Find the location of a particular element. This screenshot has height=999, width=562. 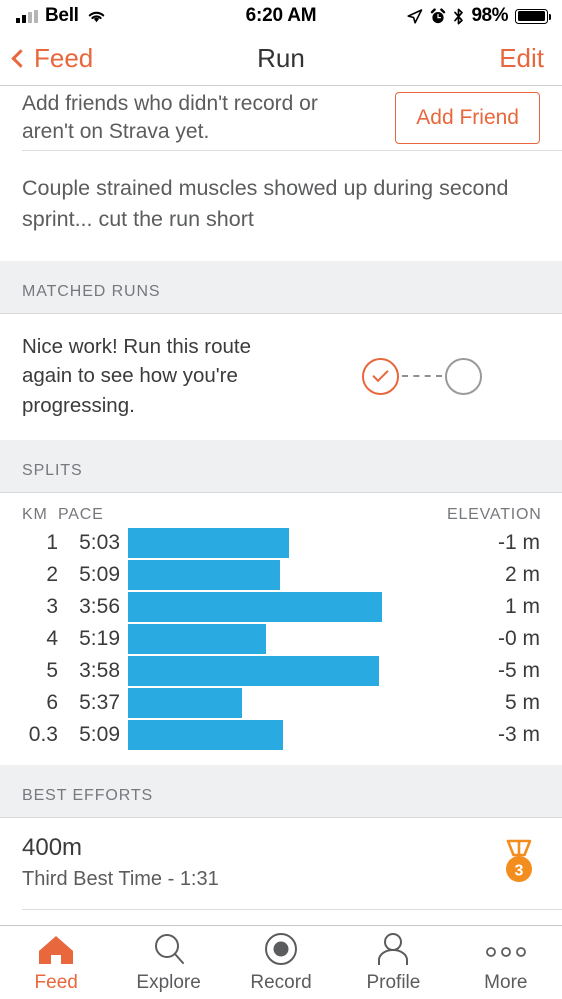

alarm-clock-icon is located at coordinates (438, 15).